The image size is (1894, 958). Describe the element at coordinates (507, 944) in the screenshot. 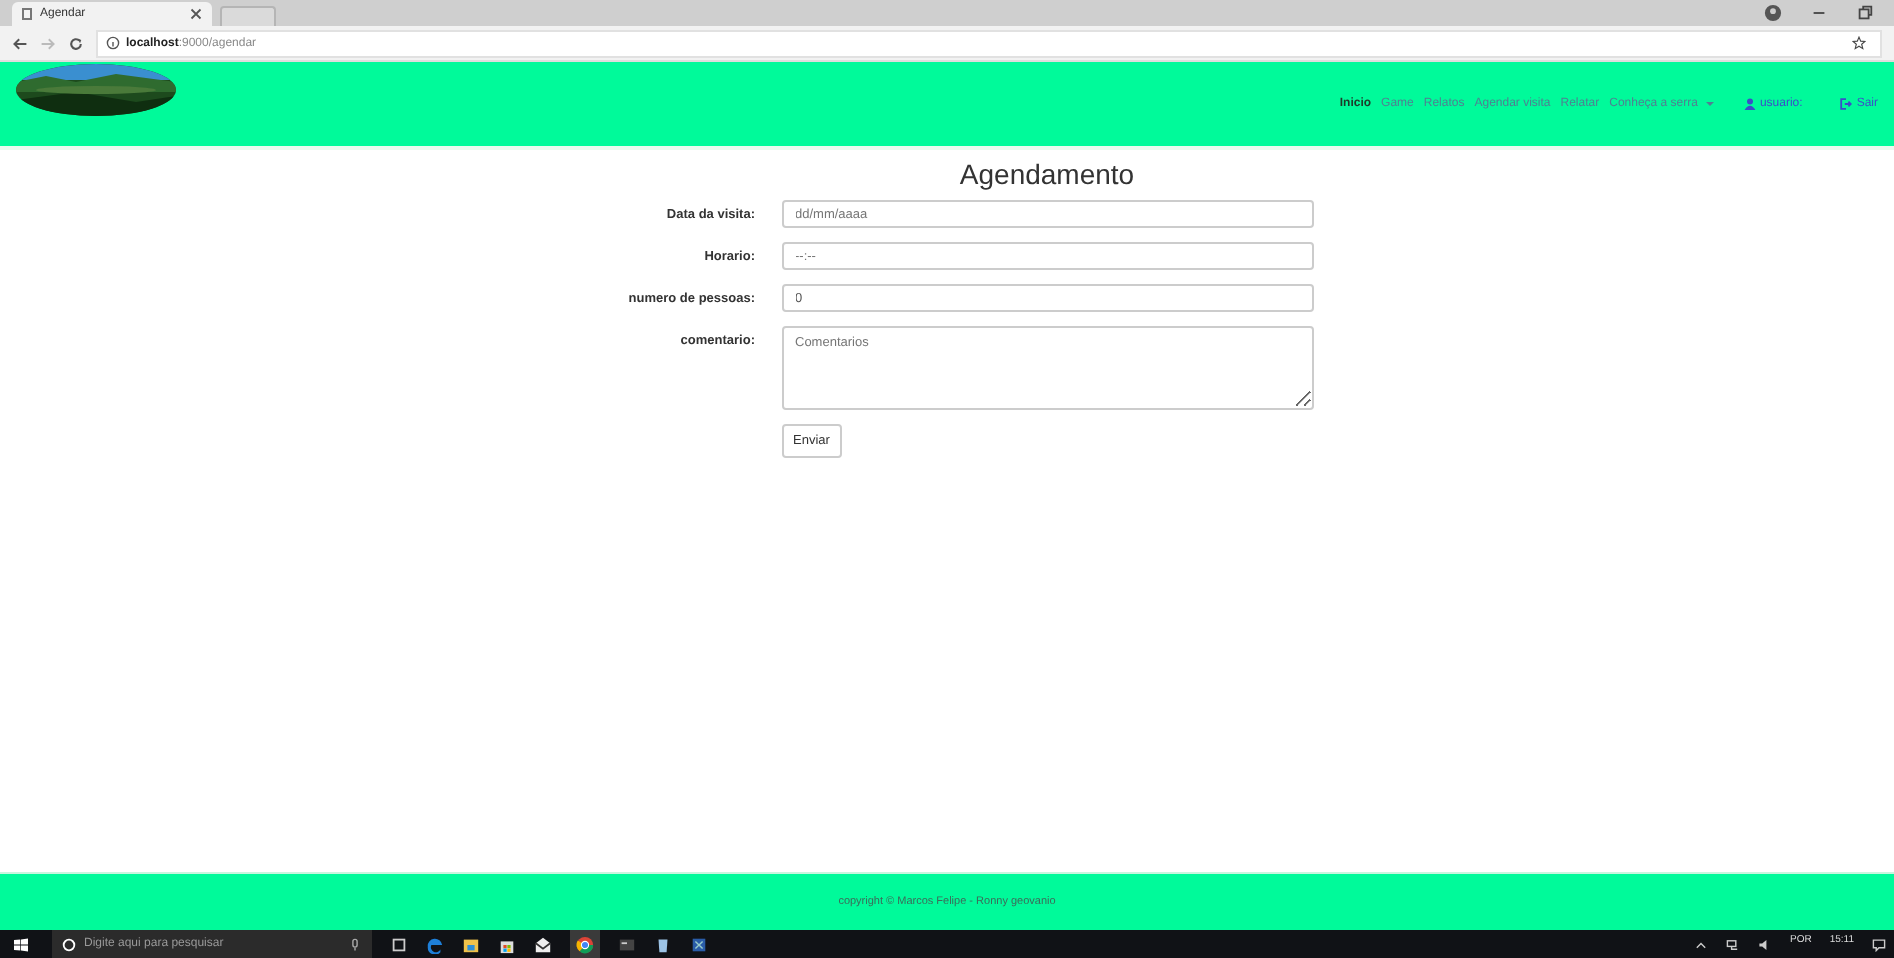

I see `store-icon` at that location.